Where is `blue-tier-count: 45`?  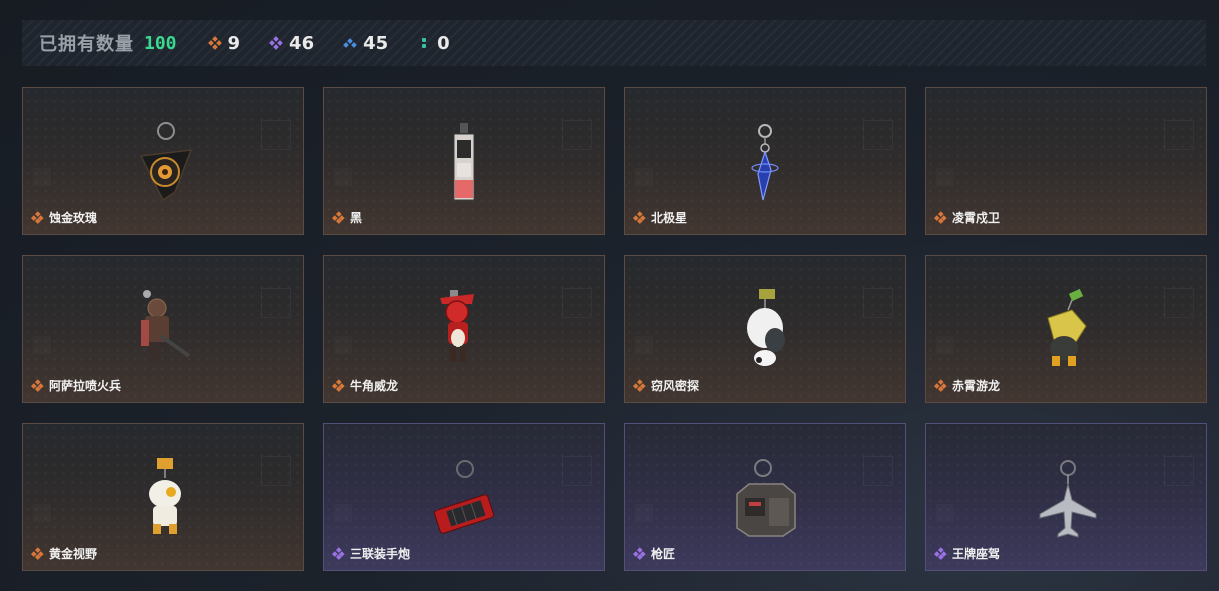
blue-tier-count: 45 is located at coordinates (366, 43).